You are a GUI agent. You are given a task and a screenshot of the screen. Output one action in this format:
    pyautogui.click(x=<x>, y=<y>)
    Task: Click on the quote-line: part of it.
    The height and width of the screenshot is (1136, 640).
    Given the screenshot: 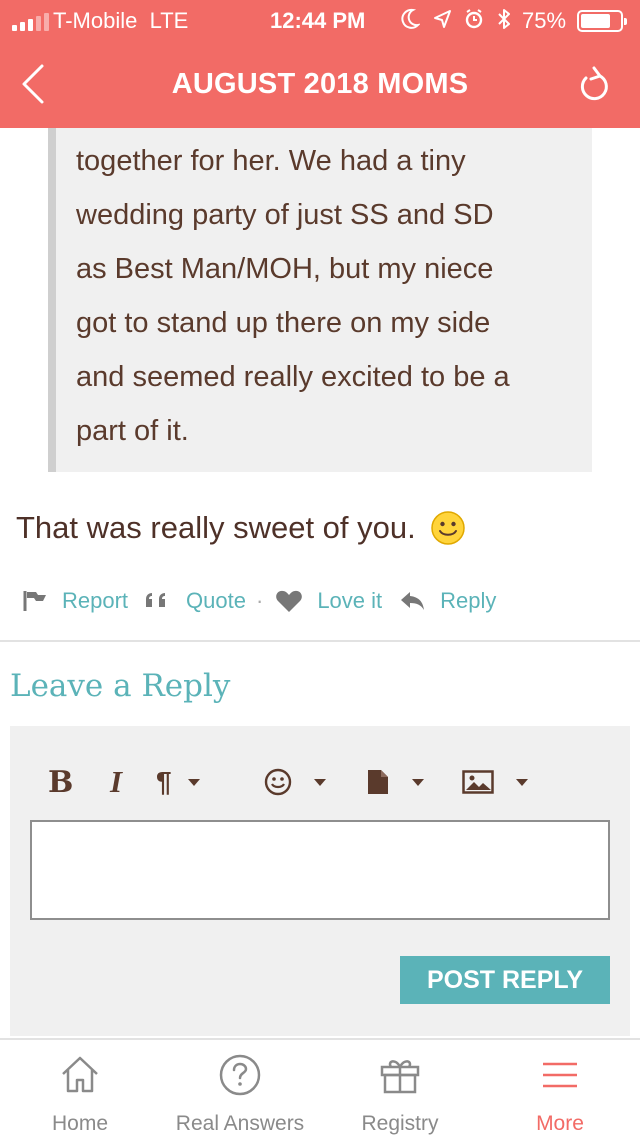 What is the action you would take?
    pyautogui.click(x=132, y=431)
    